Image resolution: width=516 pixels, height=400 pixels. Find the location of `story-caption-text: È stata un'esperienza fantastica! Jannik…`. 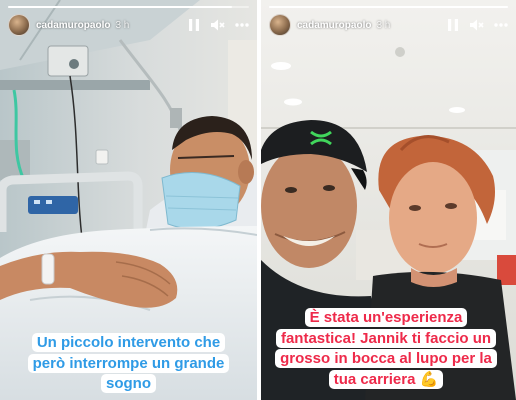

story-caption-text: È stata un'esperienza fantastica! Jannik… is located at coordinates (386, 349).